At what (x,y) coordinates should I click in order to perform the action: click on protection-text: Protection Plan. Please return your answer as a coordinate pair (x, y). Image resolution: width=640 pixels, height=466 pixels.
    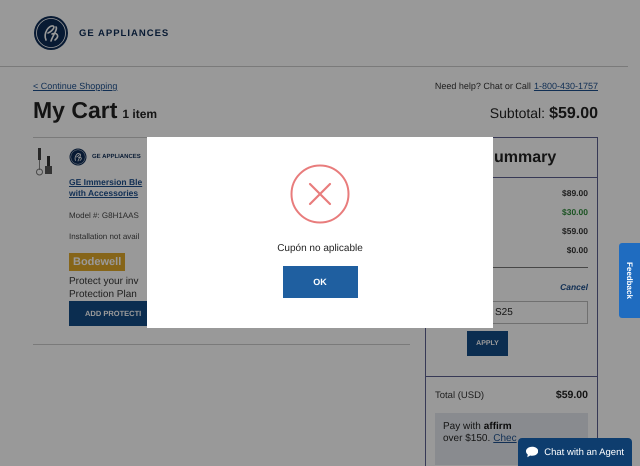
    Looking at the image, I should click on (103, 294).